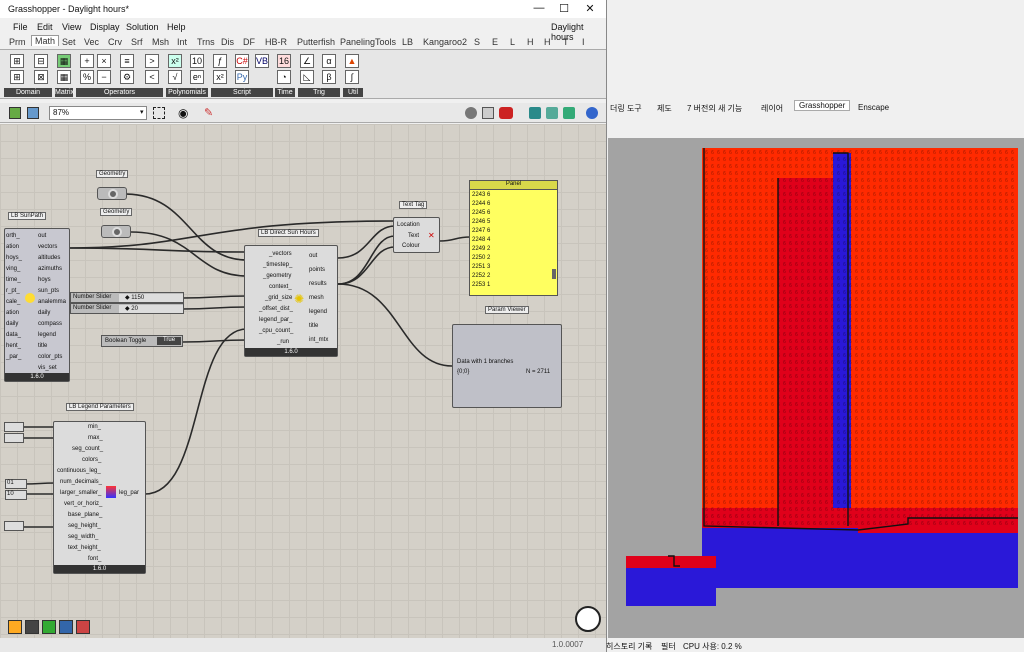 This screenshot has width=1024, height=652. What do you see at coordinates (552, 113) in the screenshot?
I see `bake-icon` at bounding box center [552, 113].